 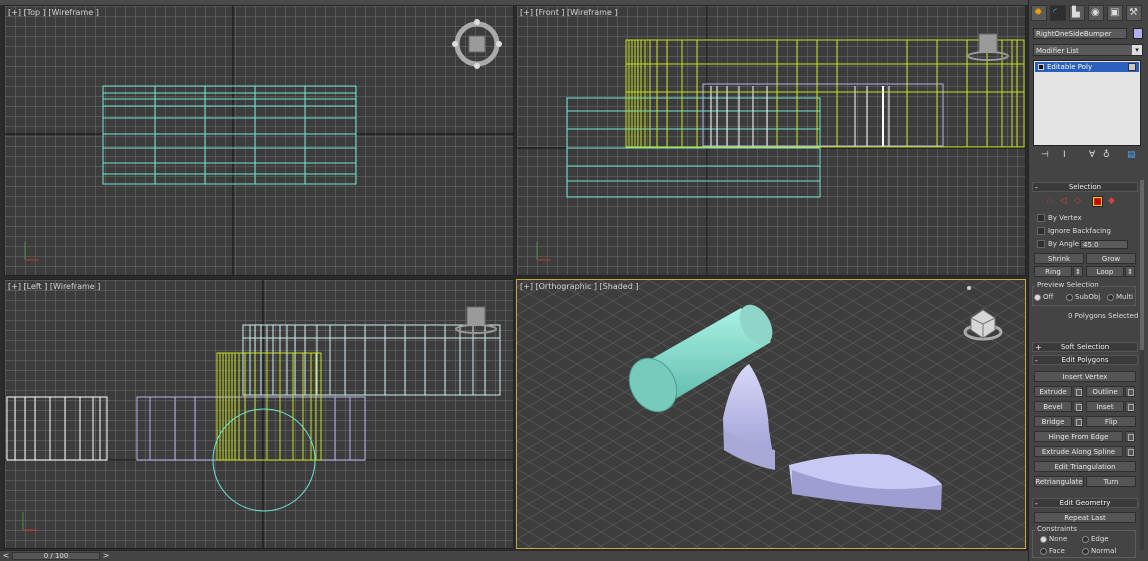 I want to click on constraint-face-radio: Face, so click(x=1052, y=551).